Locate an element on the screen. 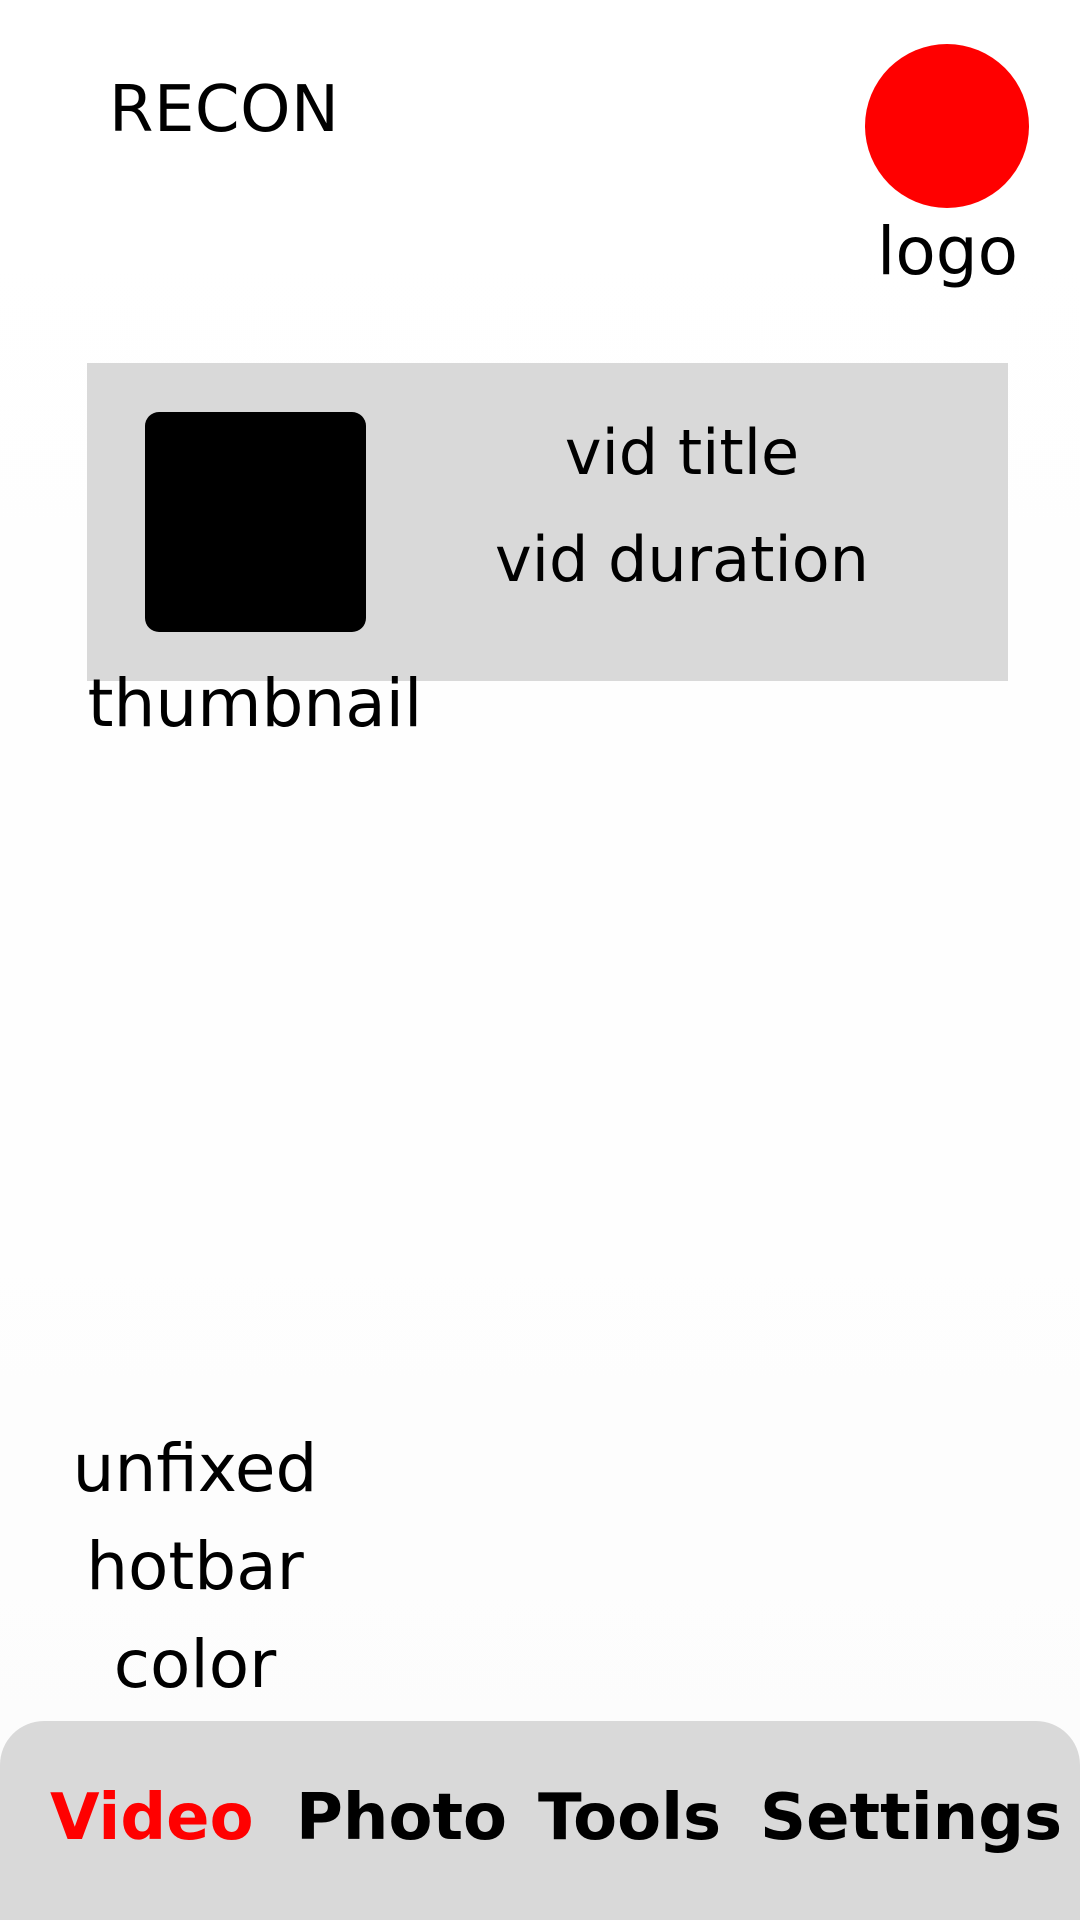 The height and width of the screenshot is (1920, 1080). logo-icon is located at coordinates (947, 126).